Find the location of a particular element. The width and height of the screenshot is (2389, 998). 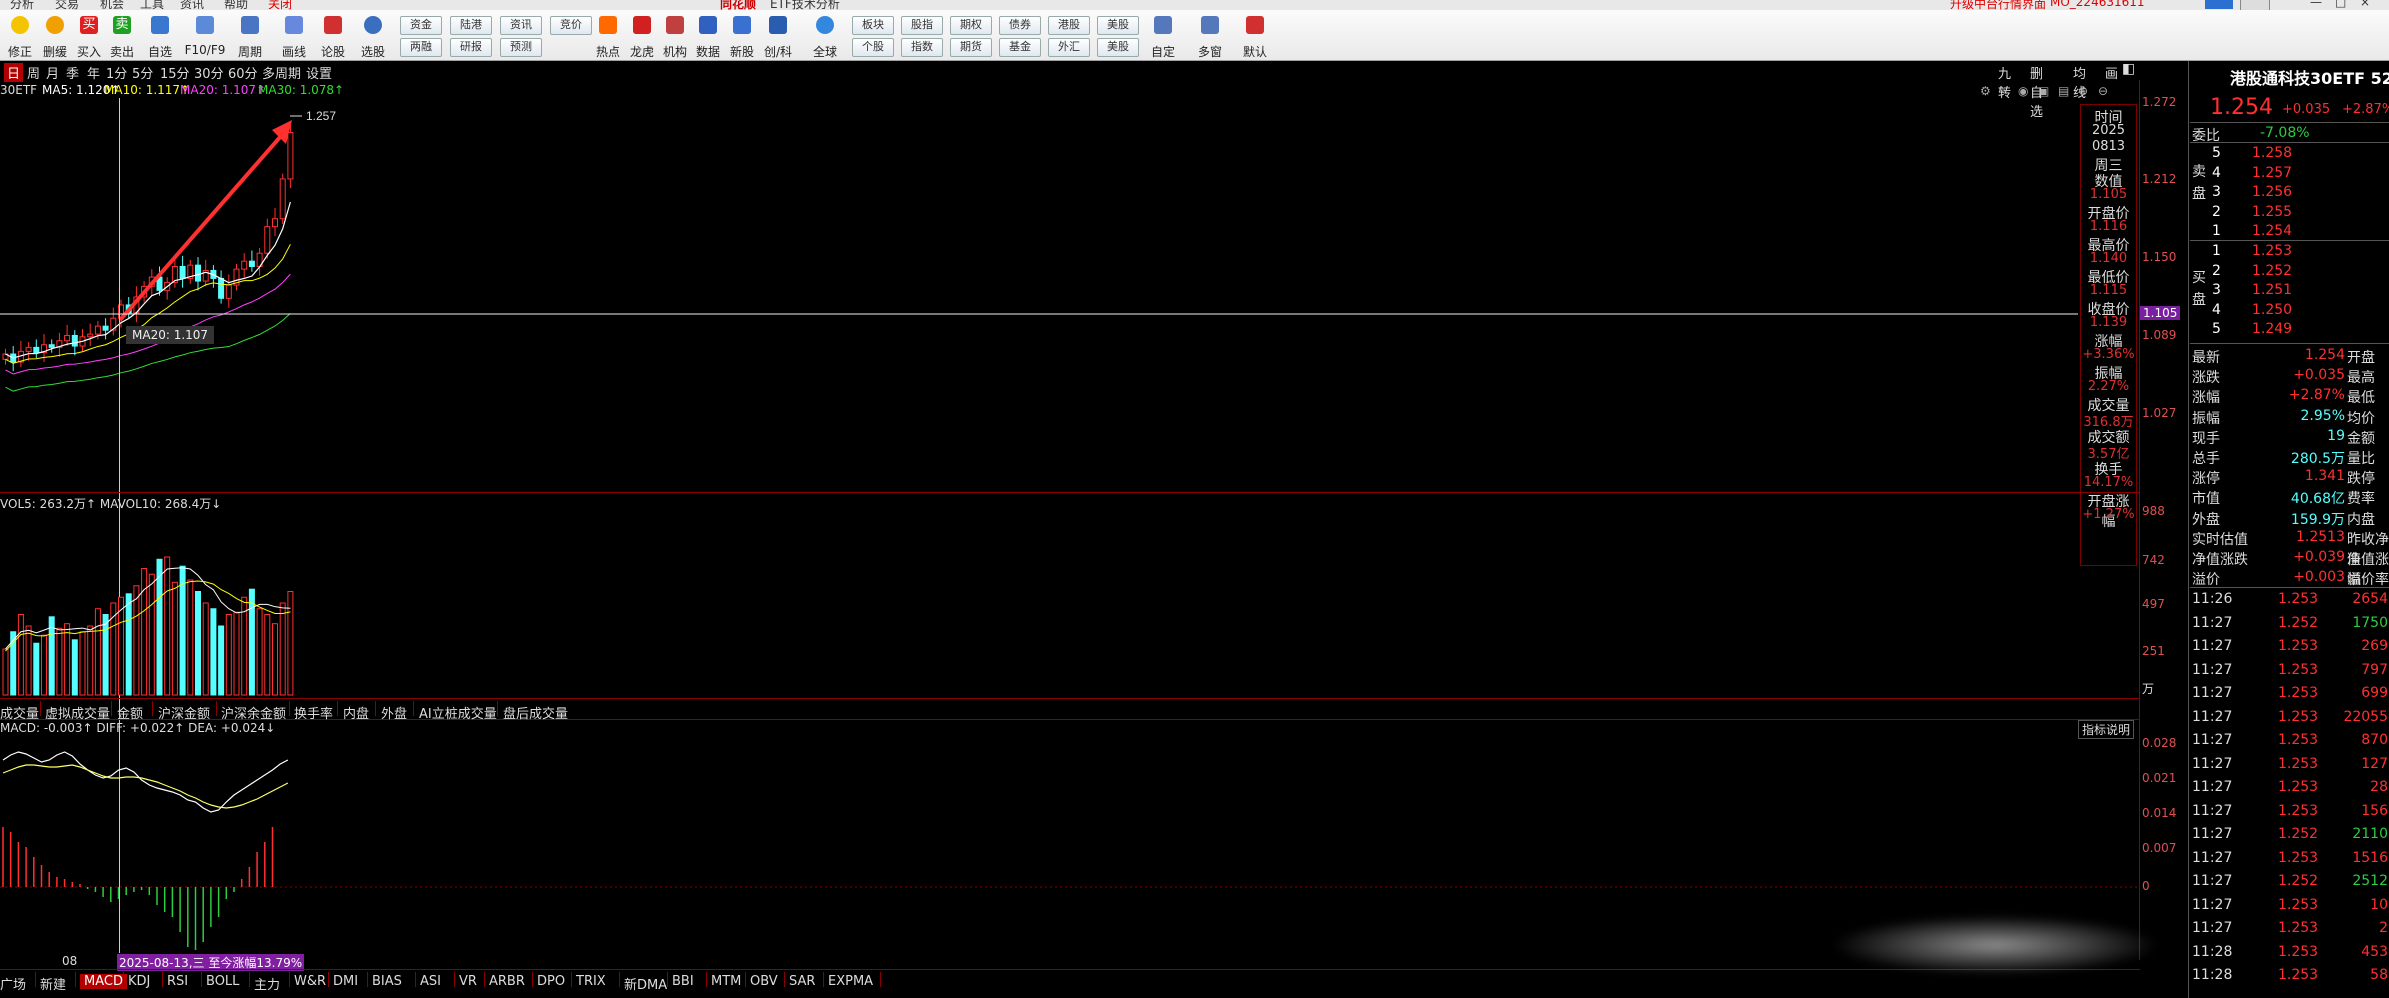

indicator-tab-vr: VR is located at coordinates (468, 981).